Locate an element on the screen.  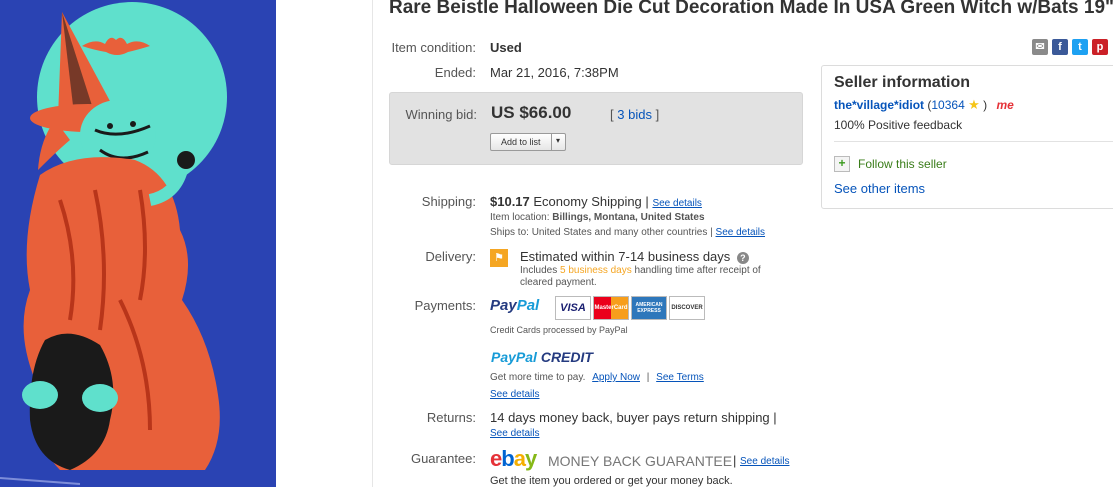
payments-details-link: See details is located at coordinates (514, 394).